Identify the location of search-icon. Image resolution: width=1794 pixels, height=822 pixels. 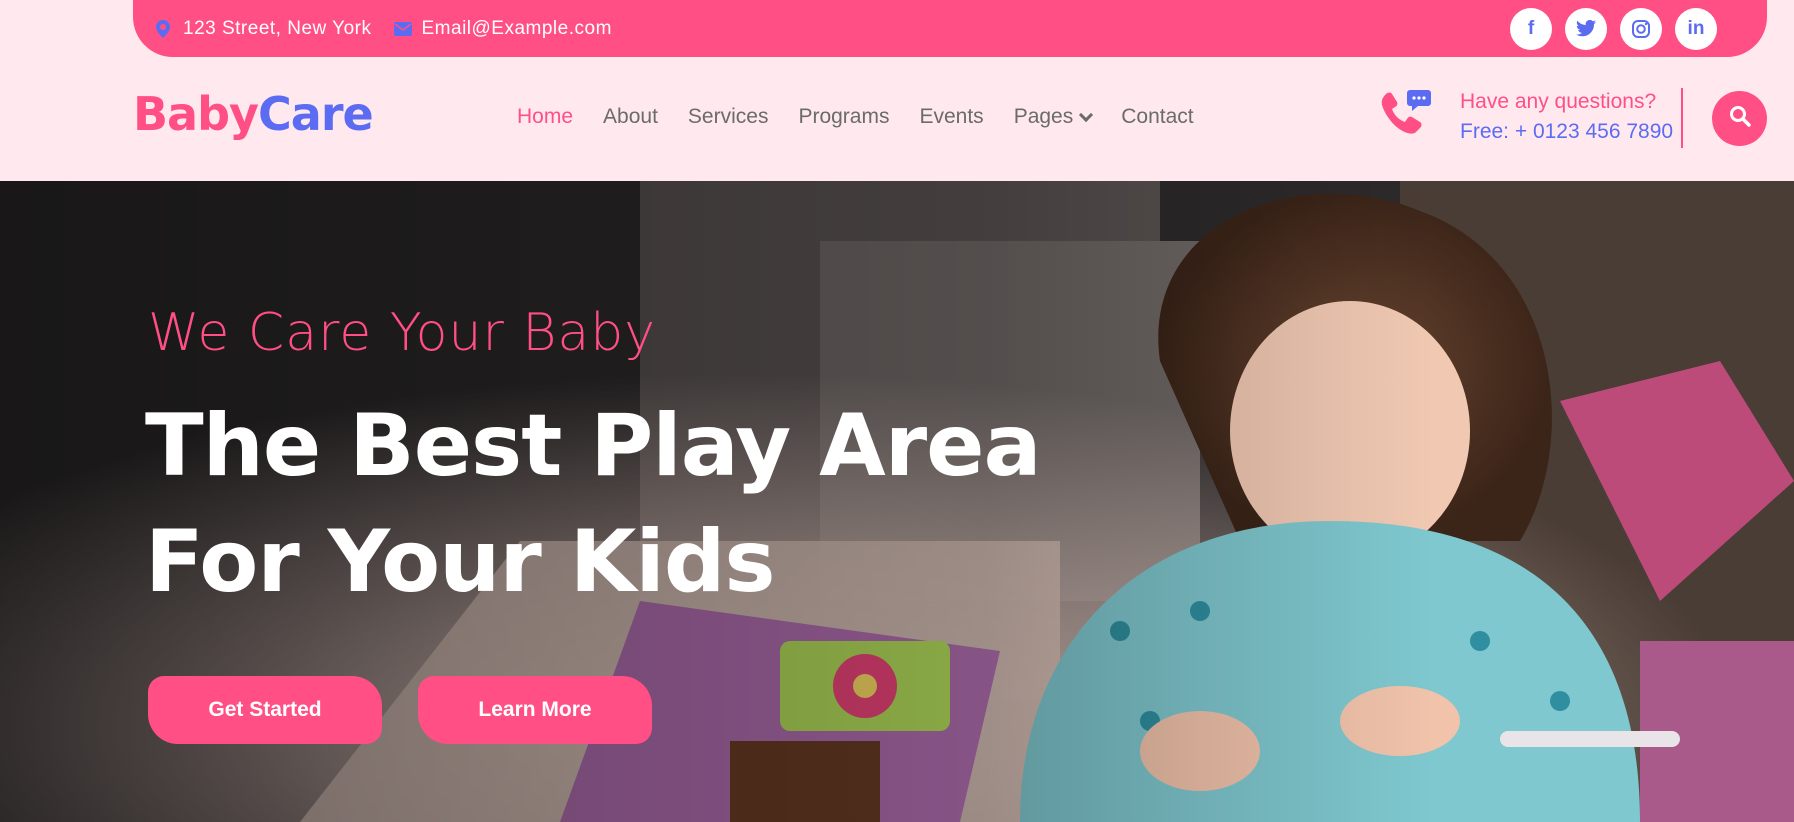
(1740, 118).